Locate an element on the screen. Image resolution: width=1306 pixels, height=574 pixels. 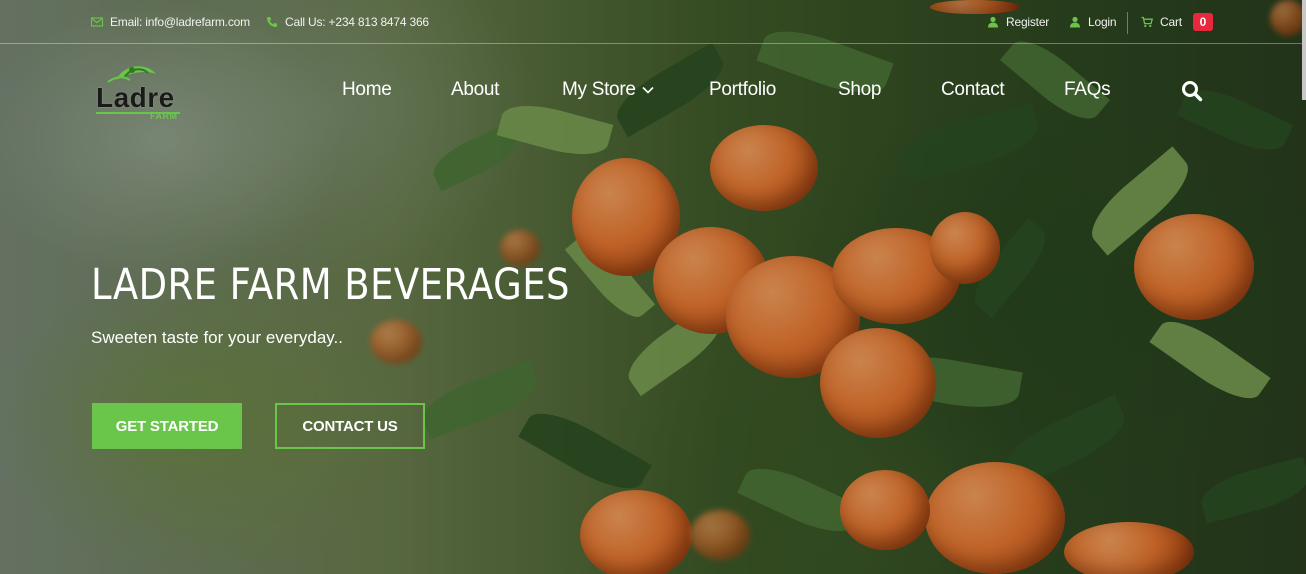
email-contact: Email: info@ladrefarm.com is located at coordinates (170, 21).